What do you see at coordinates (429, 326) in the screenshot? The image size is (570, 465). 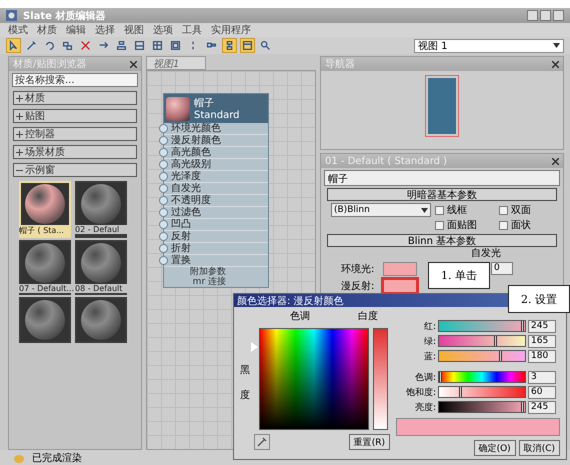 I see `channel-label: 红:` at bounding box center [429, 326].